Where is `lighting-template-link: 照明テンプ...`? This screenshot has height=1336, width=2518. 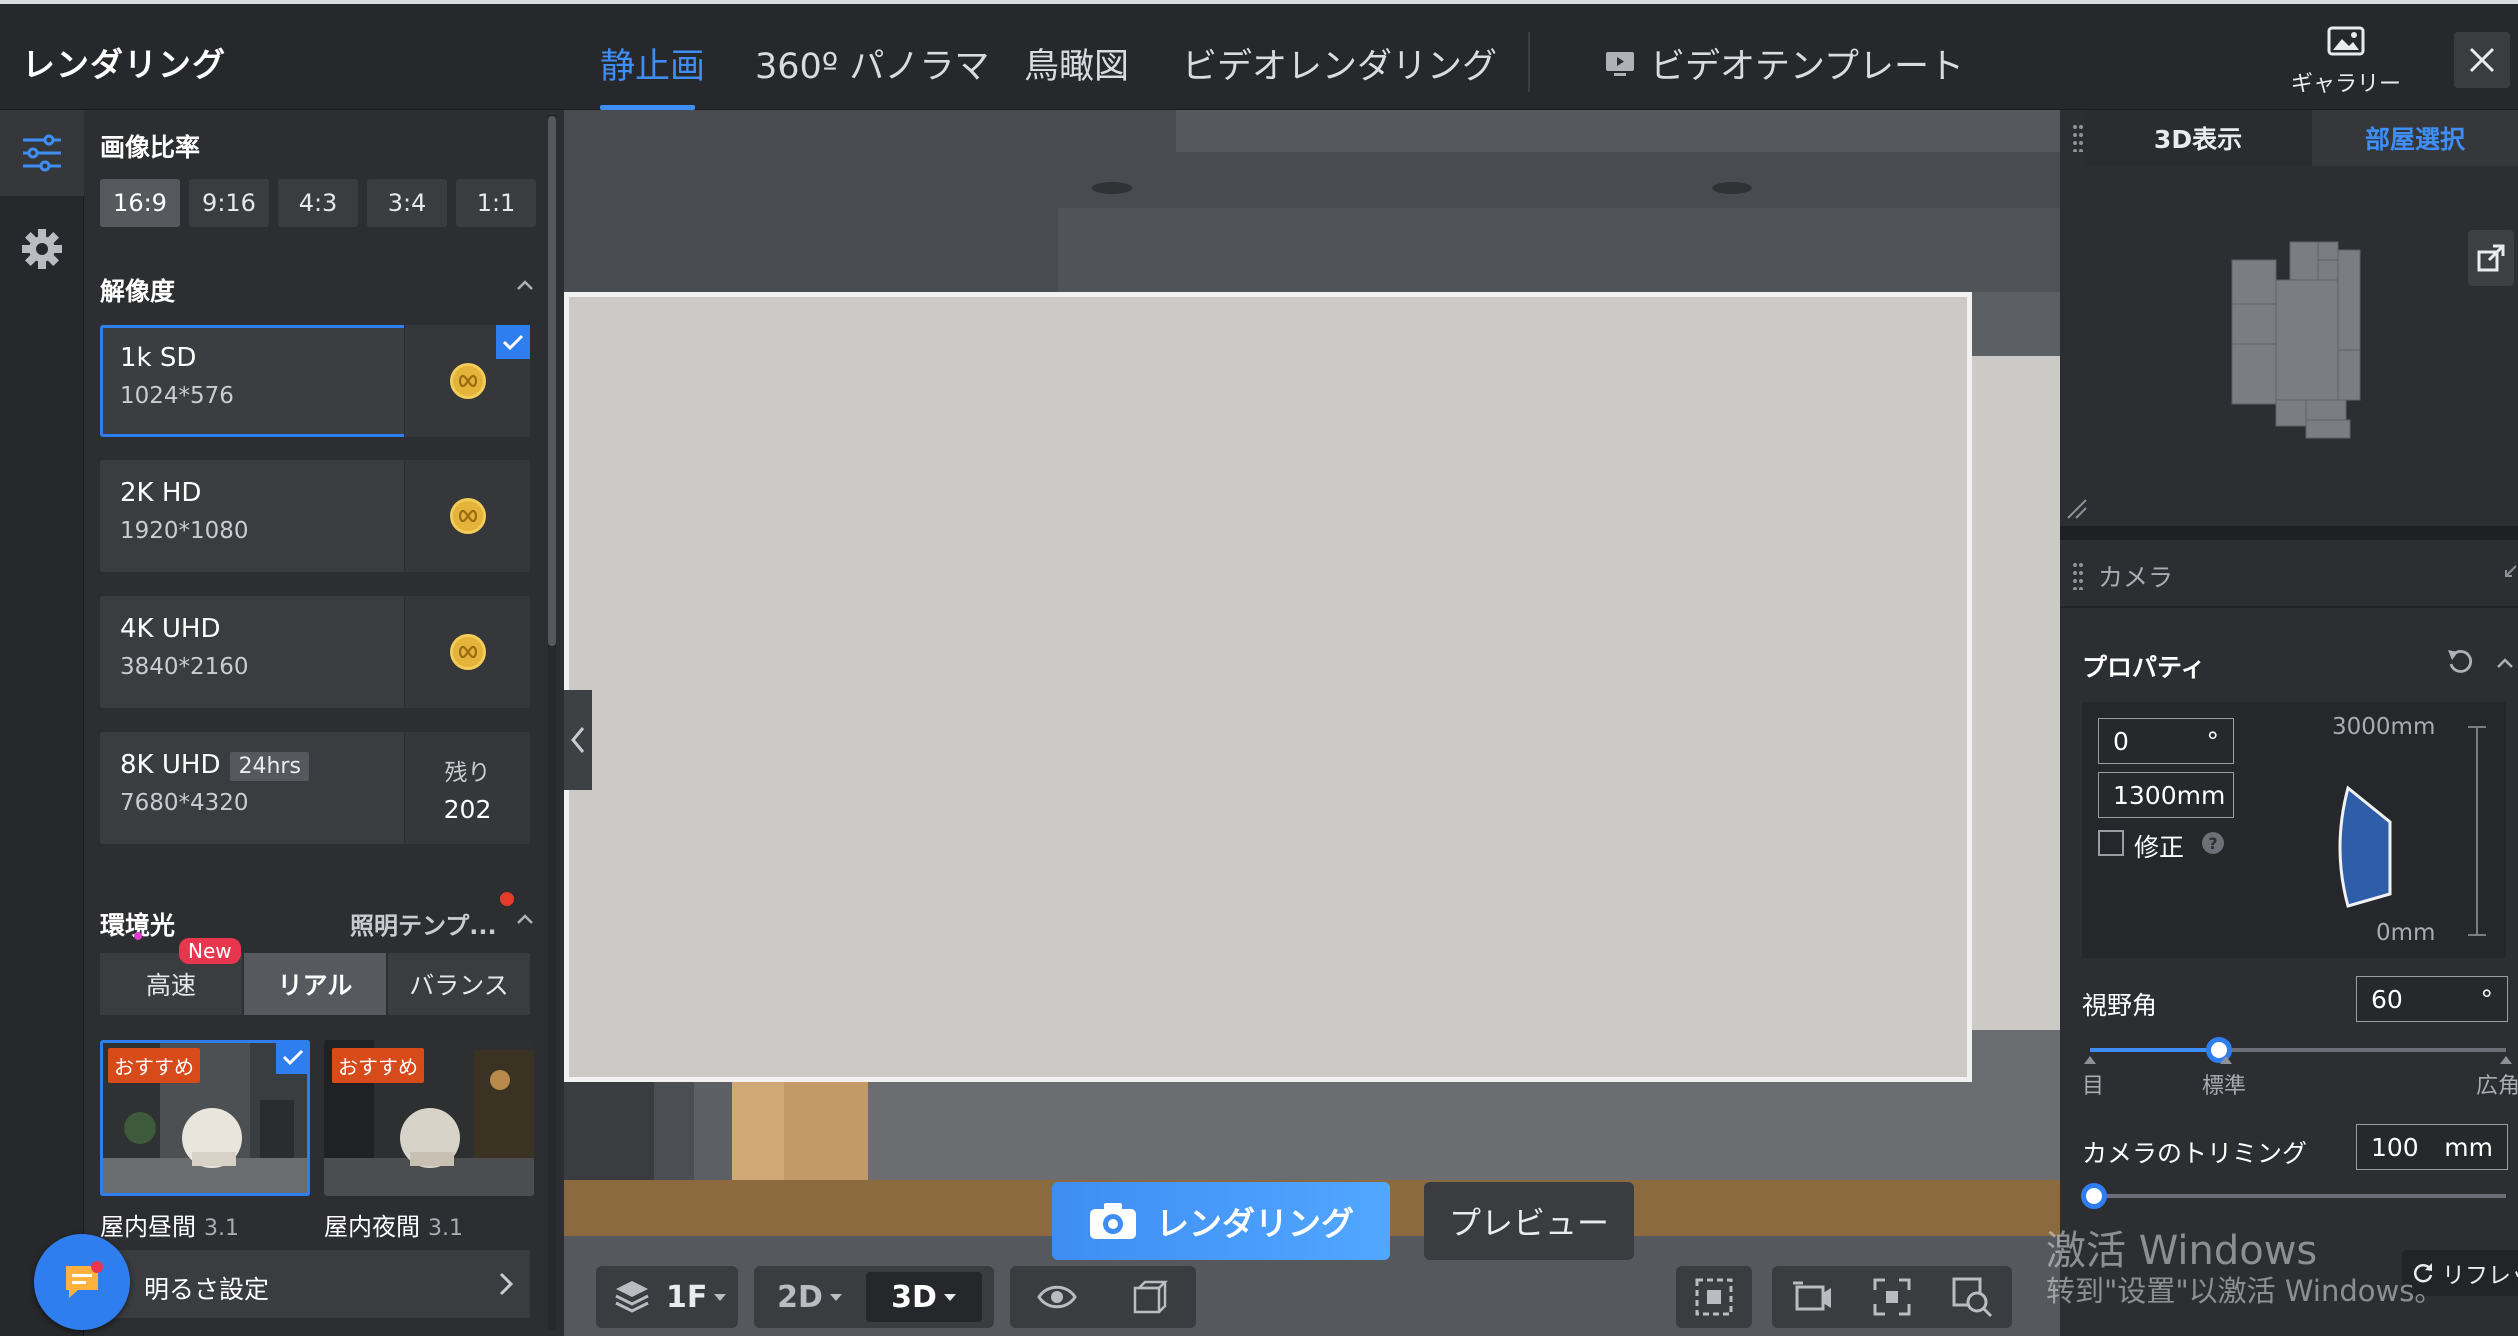
lighting-template-link: 照明テンプ... is located at coordinates (423, 923).